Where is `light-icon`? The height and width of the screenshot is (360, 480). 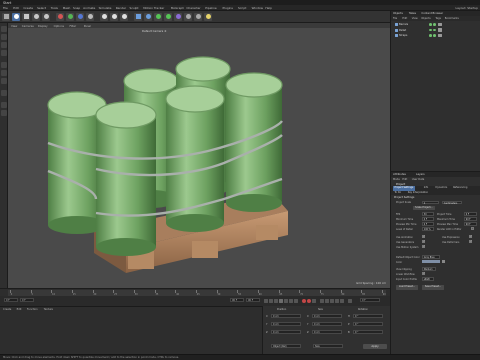
light-icon is located at coordinates (208, 16).